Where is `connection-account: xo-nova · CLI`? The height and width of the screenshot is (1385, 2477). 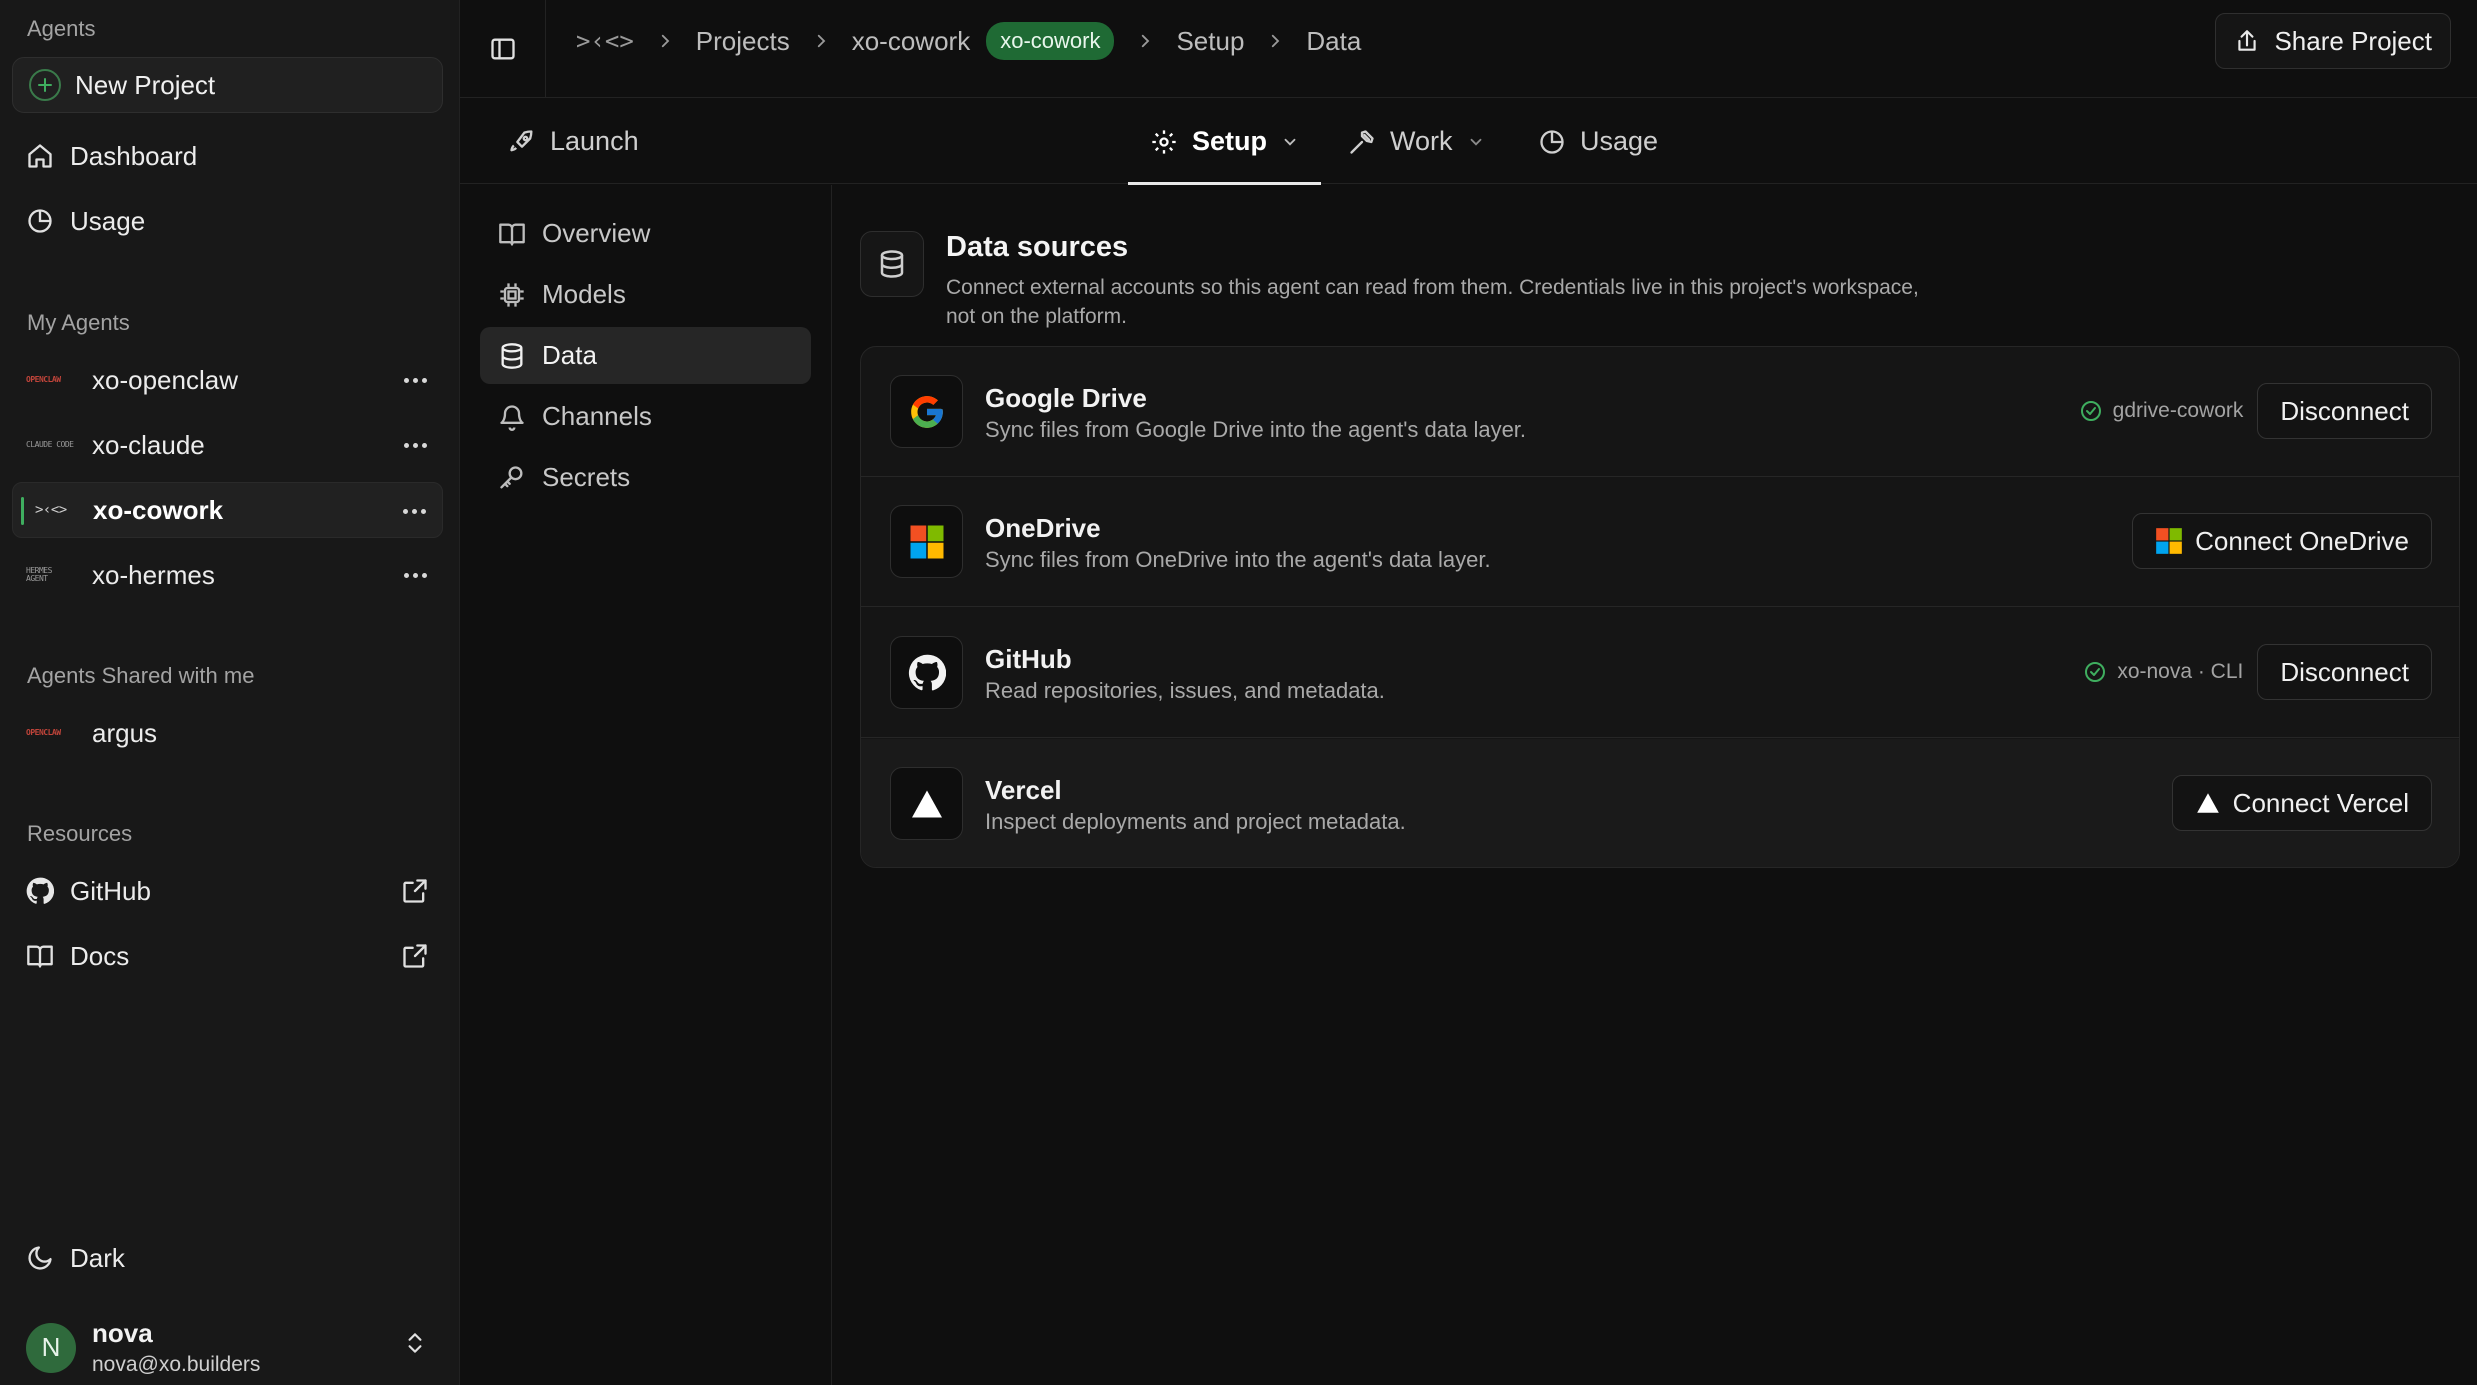
connection-account: xo-nova · CLI is located at coordinates (2180, 671).